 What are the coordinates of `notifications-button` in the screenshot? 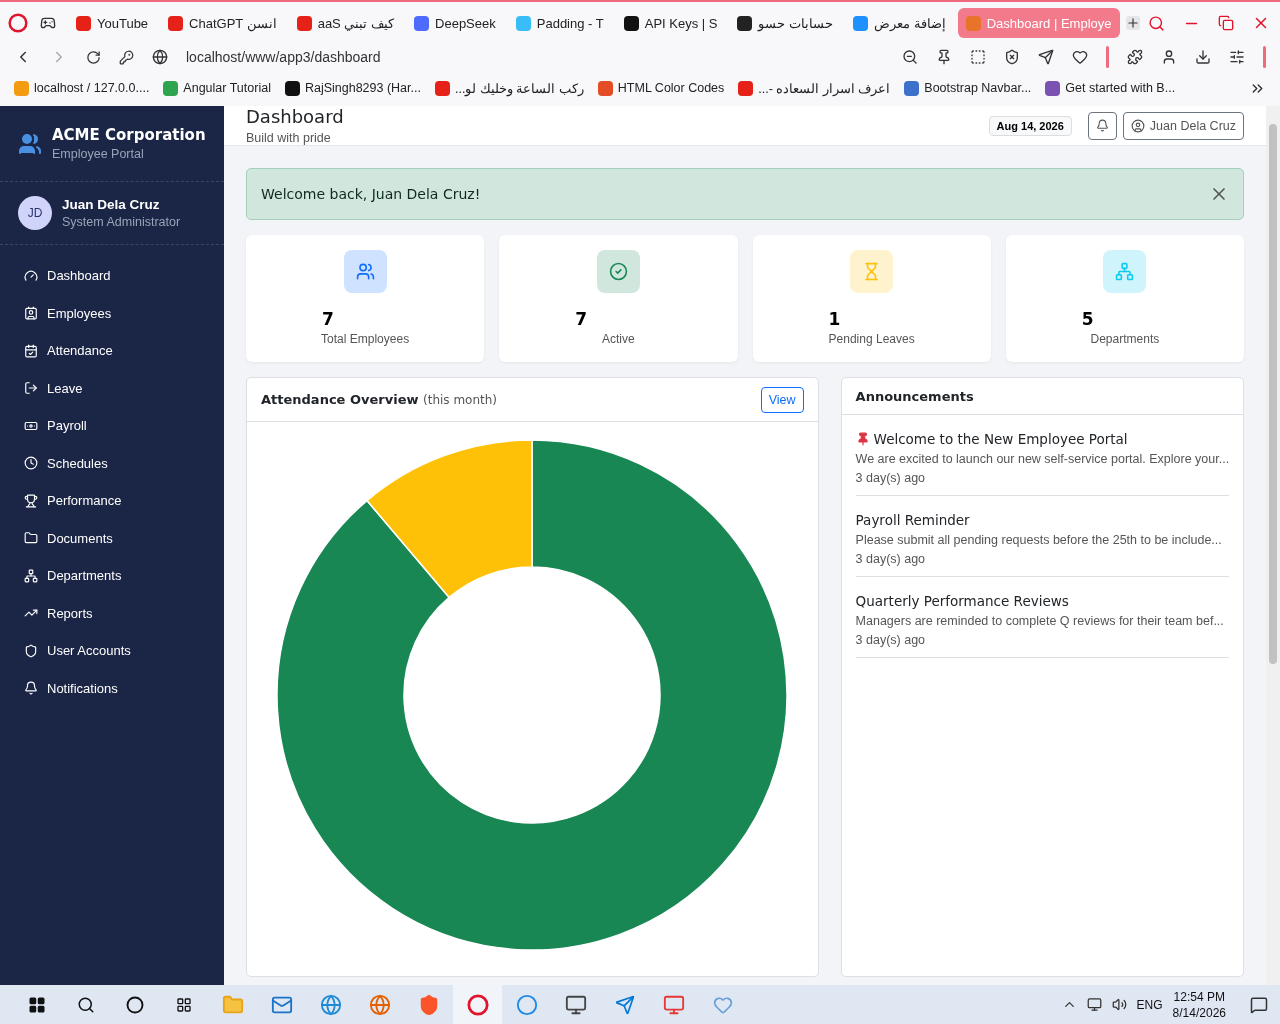 It's located at (1102, 125).